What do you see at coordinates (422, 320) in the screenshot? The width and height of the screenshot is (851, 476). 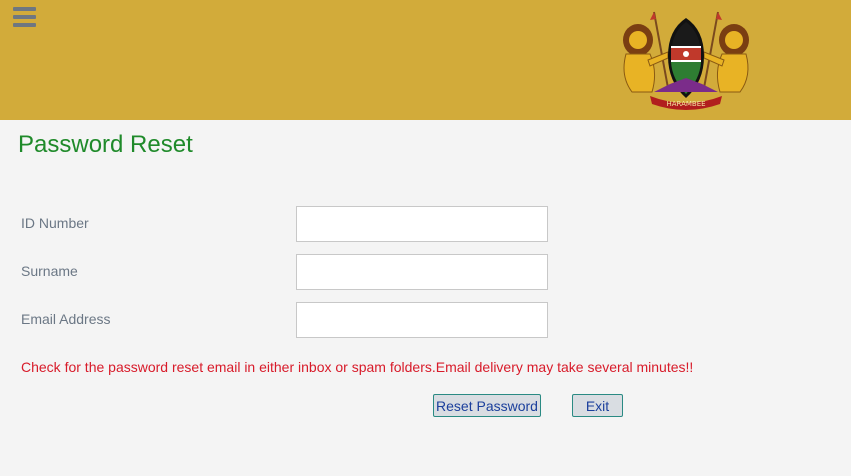 I see `email-address-field` at bounding box center [422, 320].